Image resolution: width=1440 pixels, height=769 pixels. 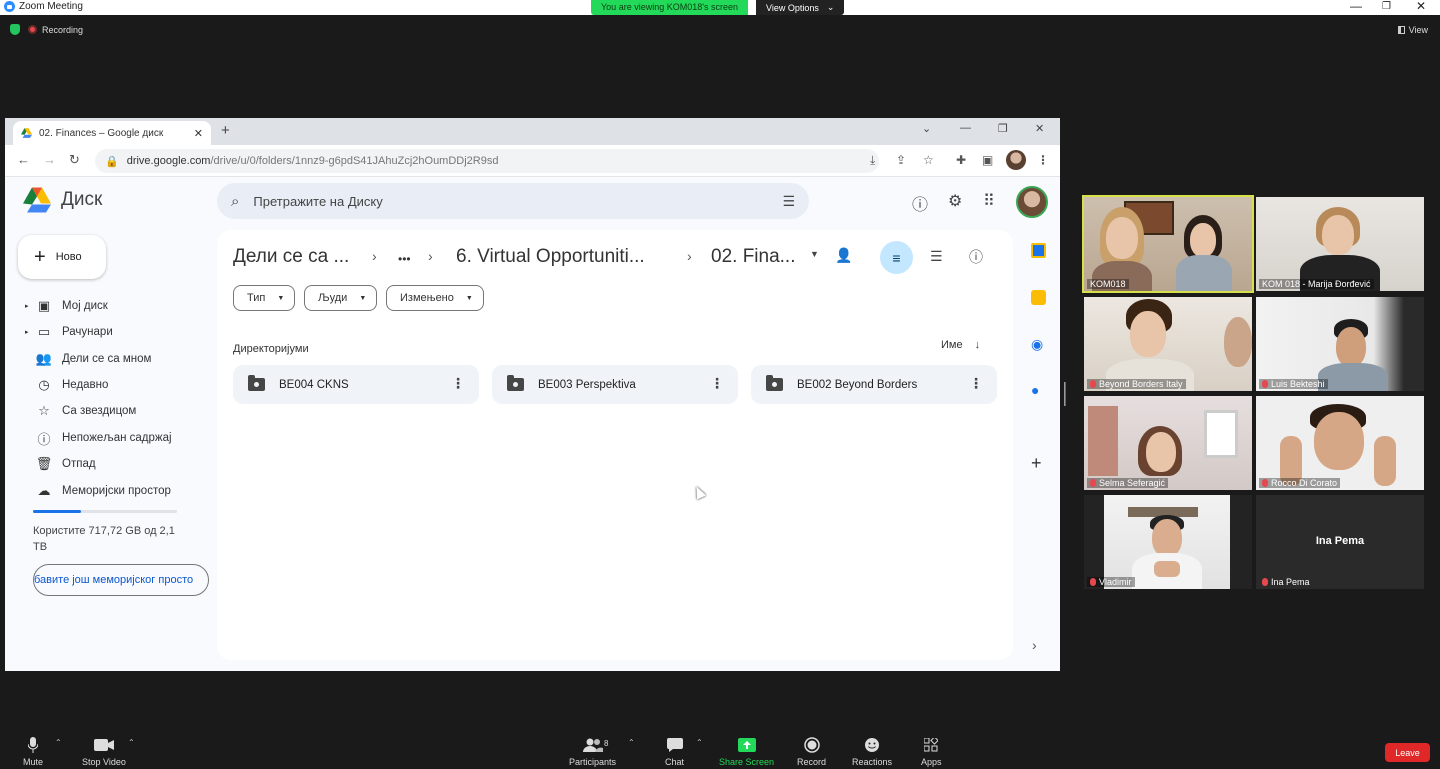 I want to click on video-options-caret-icon: ⌃, so click(x=131, y=742).